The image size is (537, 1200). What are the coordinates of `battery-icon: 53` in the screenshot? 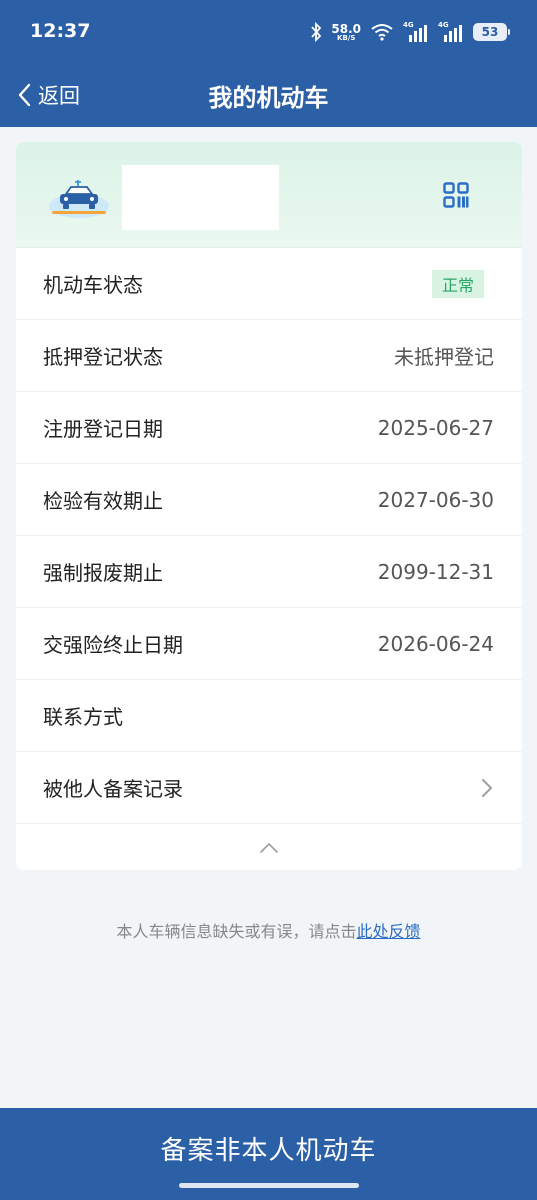 It's located at (491, 32).